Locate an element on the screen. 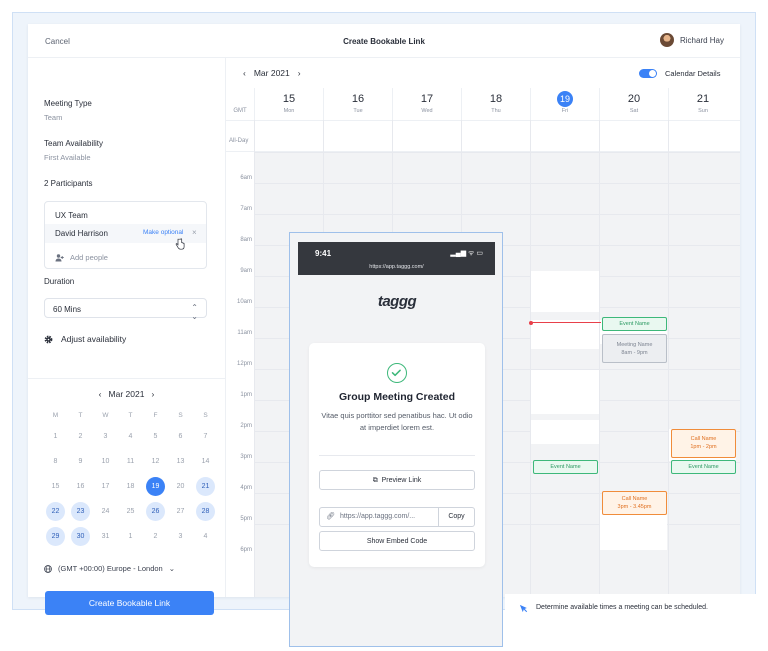  phone-time: 9:41 is located at coordinates (323, 253).